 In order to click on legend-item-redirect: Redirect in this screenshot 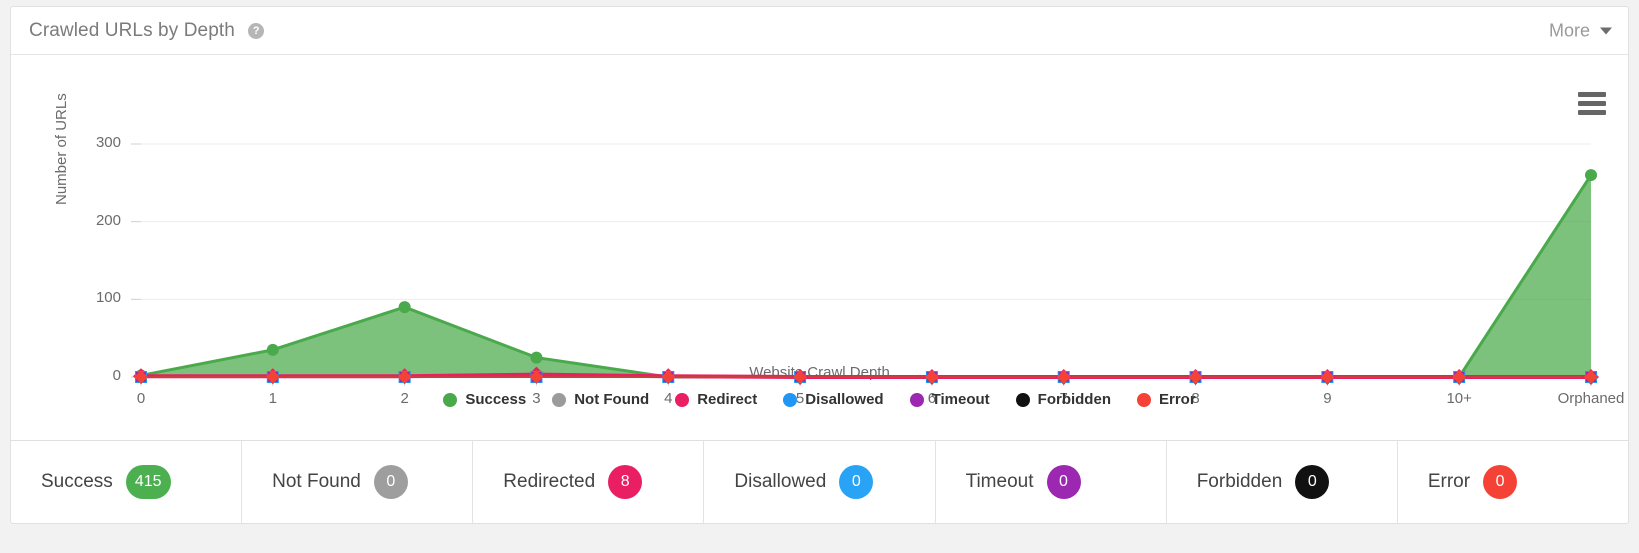, I will do `click(716, 399)`.